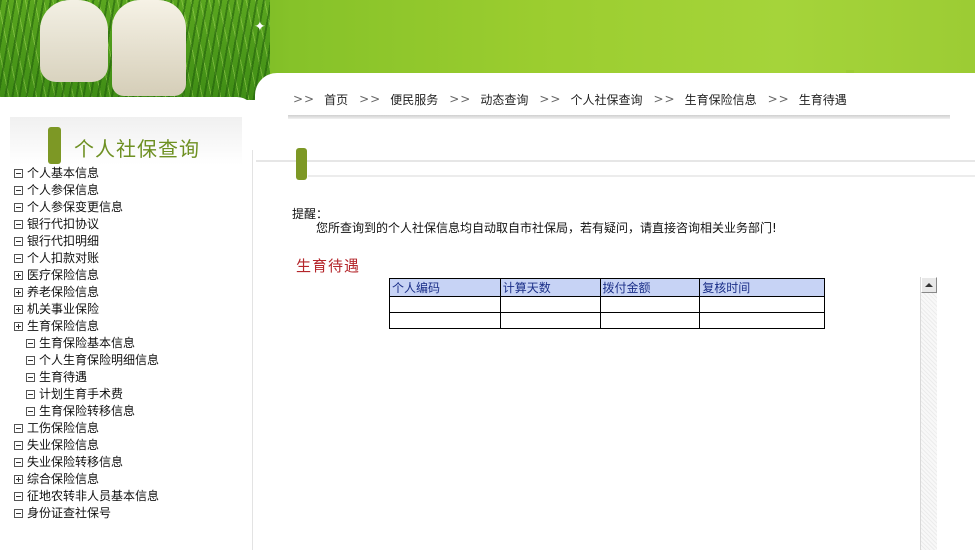 The image size is (975, 550). What do you see at coordinates (81, 394) in the screenshot?
I see `sidebar-item-label: 计划生育手术费` at bounding box center [81, 394].